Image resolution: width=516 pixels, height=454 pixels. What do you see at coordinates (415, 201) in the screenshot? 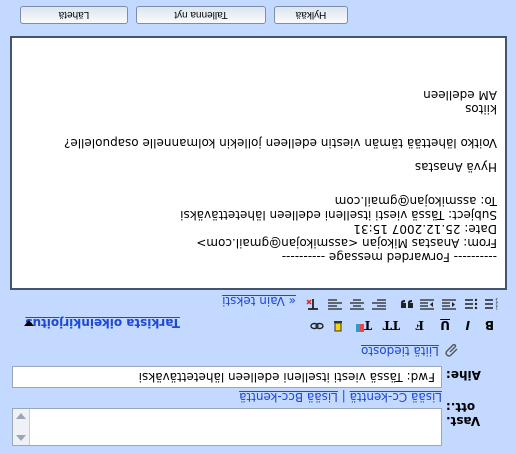
I see `body-line: To: assmikojan@gmail.com` at bounding box center [415, 201].